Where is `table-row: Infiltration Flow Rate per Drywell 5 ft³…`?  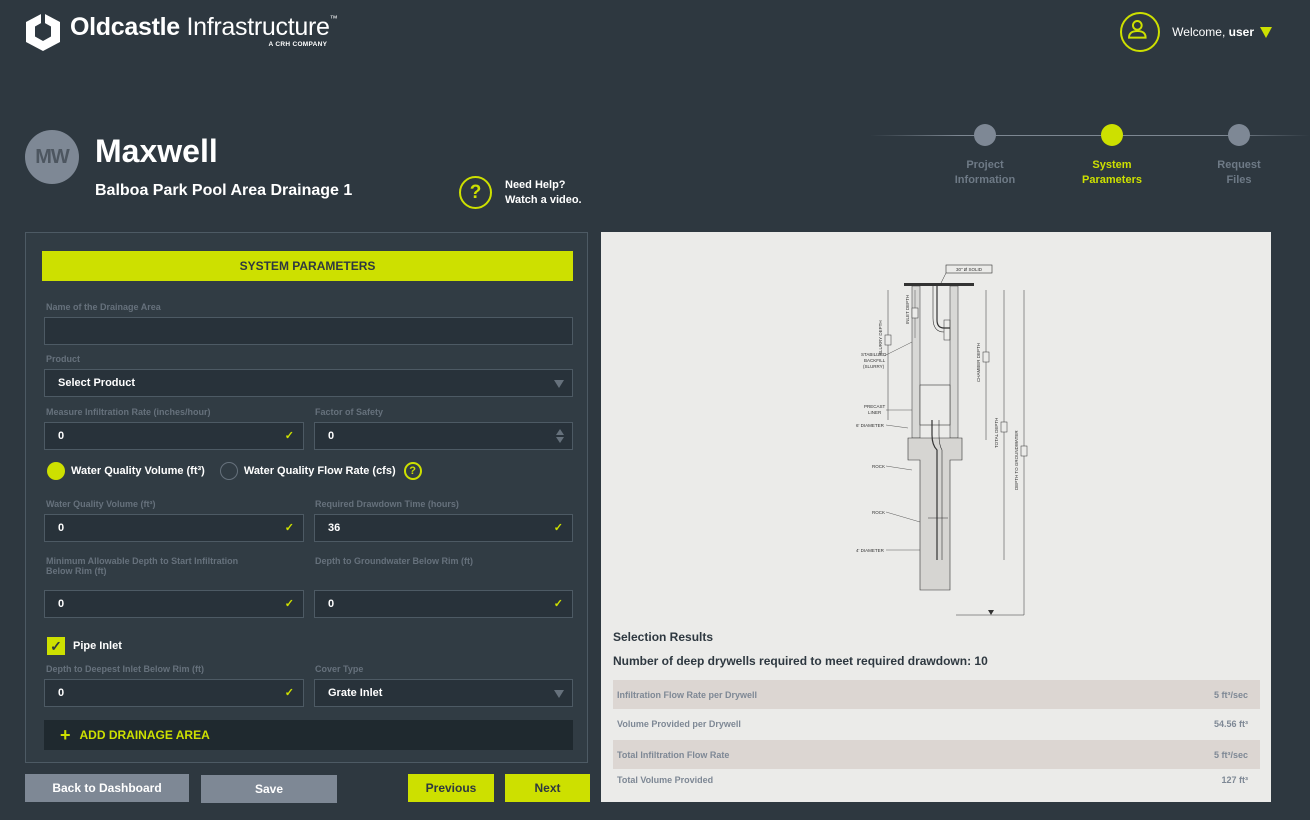 table-row: Infiltration Flow Rate per Drywell 5 ft³… is located at coordinates (936, 694).